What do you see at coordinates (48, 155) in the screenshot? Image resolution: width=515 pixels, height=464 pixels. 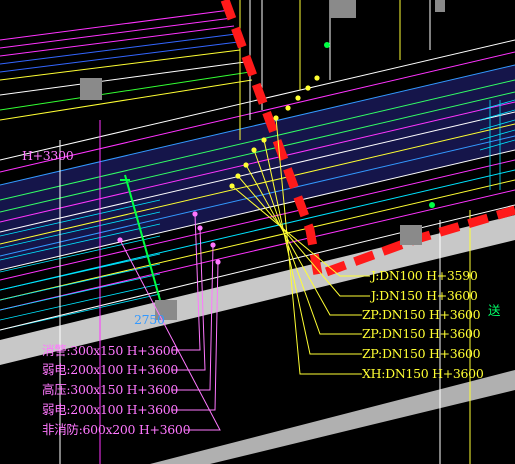 I see `elevation-label: H+3300` at bounding box center [48, 155].